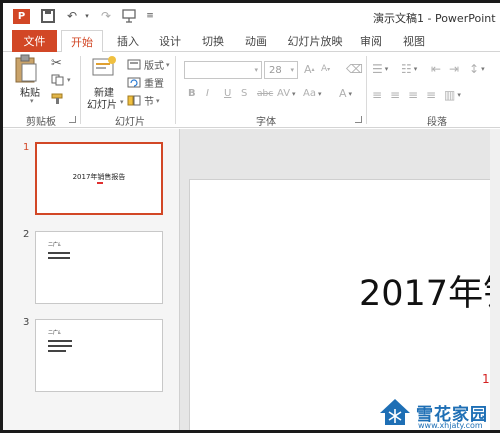  I want to click on ribbon-tabs: 文件 开始 插入 设计 切换 动画 幻灯片放映 审阅 视图, so click(251, 41).